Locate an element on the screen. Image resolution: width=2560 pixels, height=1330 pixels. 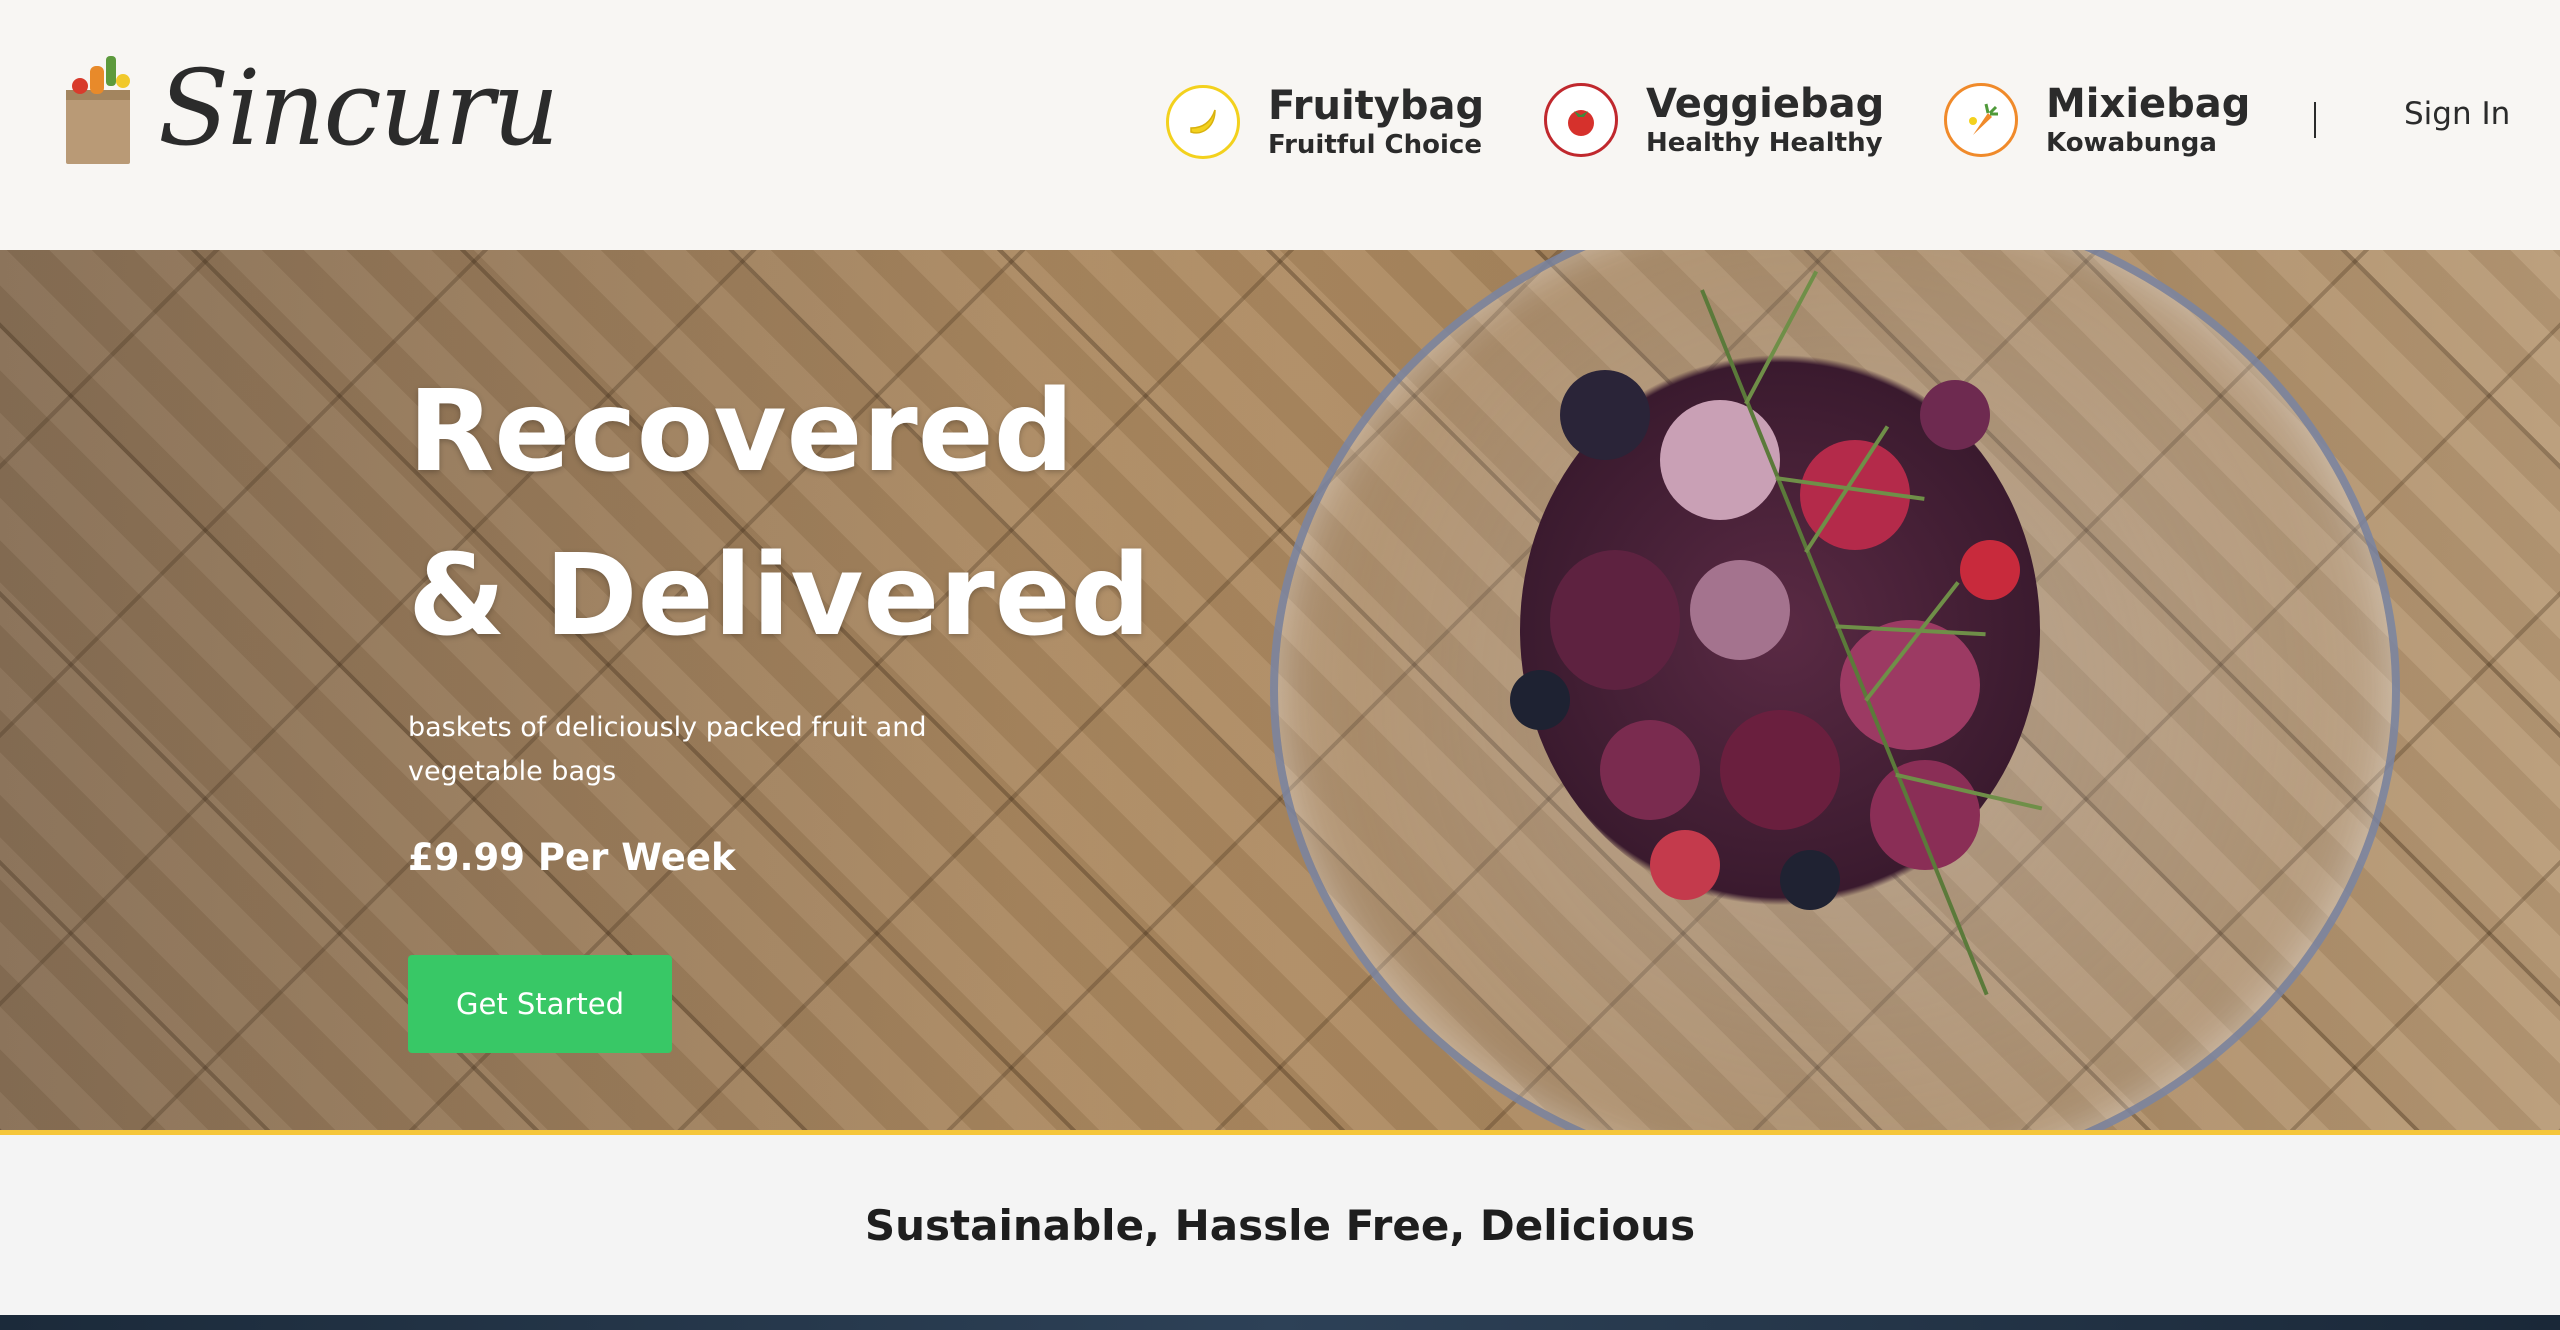
nav-item-mixiebag: Mixiebag Kowabunga is located at coordinates (2097, 120).